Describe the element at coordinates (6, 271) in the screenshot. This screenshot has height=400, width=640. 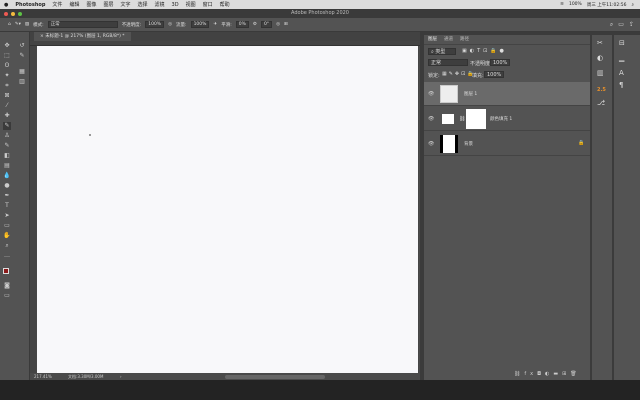
I see `foreground-color-swatch` at that location.